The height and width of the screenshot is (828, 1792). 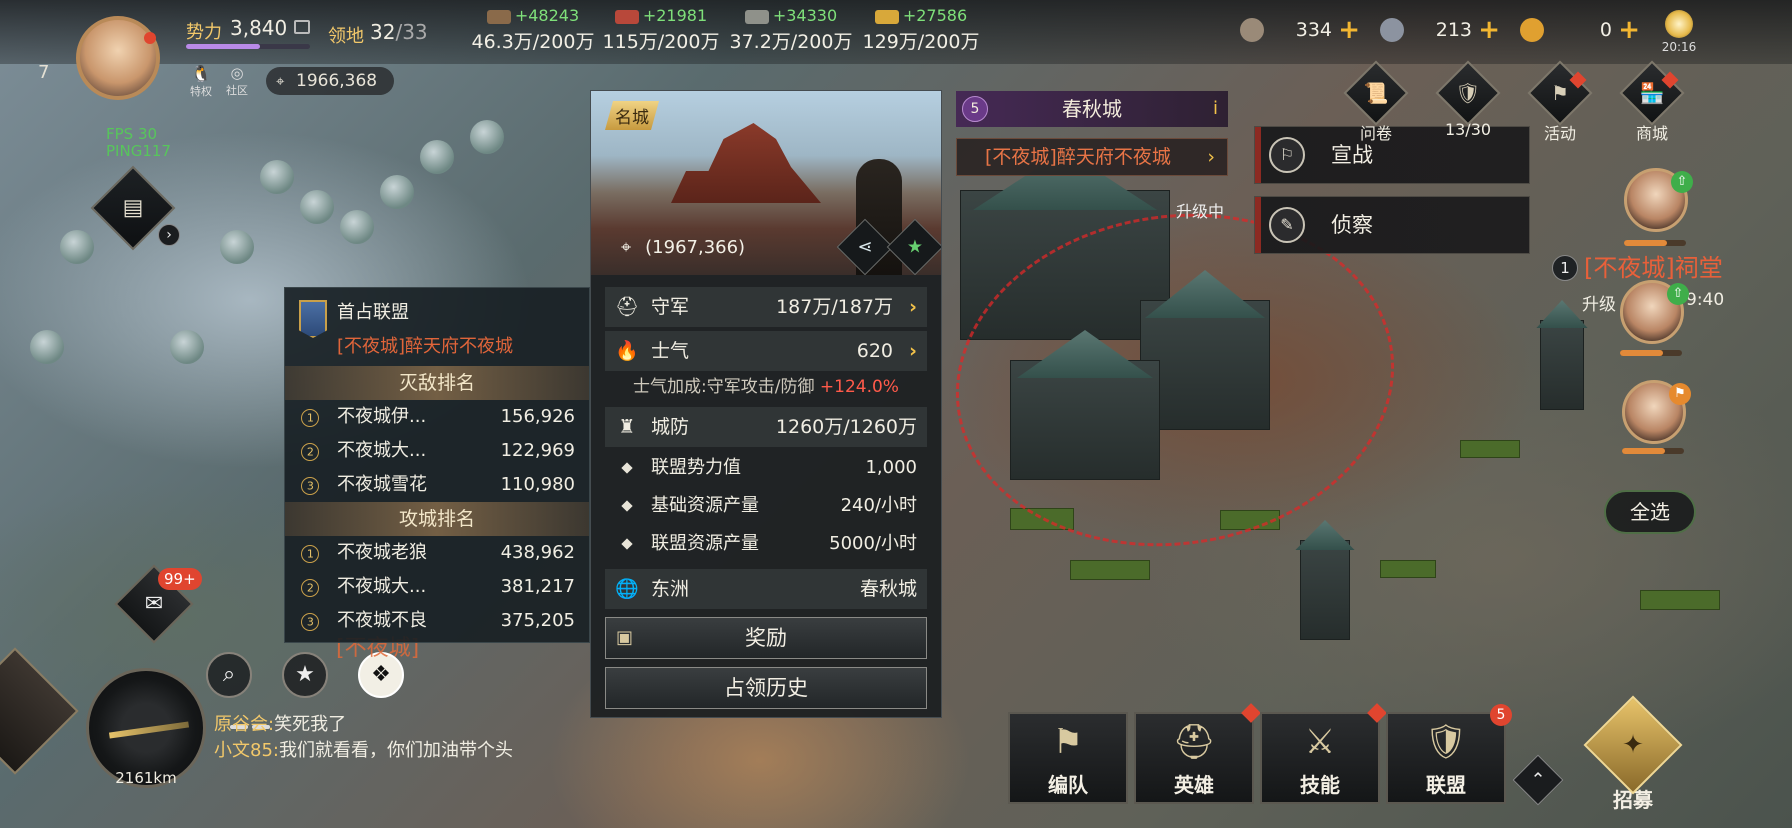 What do you see at coordinates (498, 16) in the screenshot?
I see `resource-icon` at bounding box center [498, 16].